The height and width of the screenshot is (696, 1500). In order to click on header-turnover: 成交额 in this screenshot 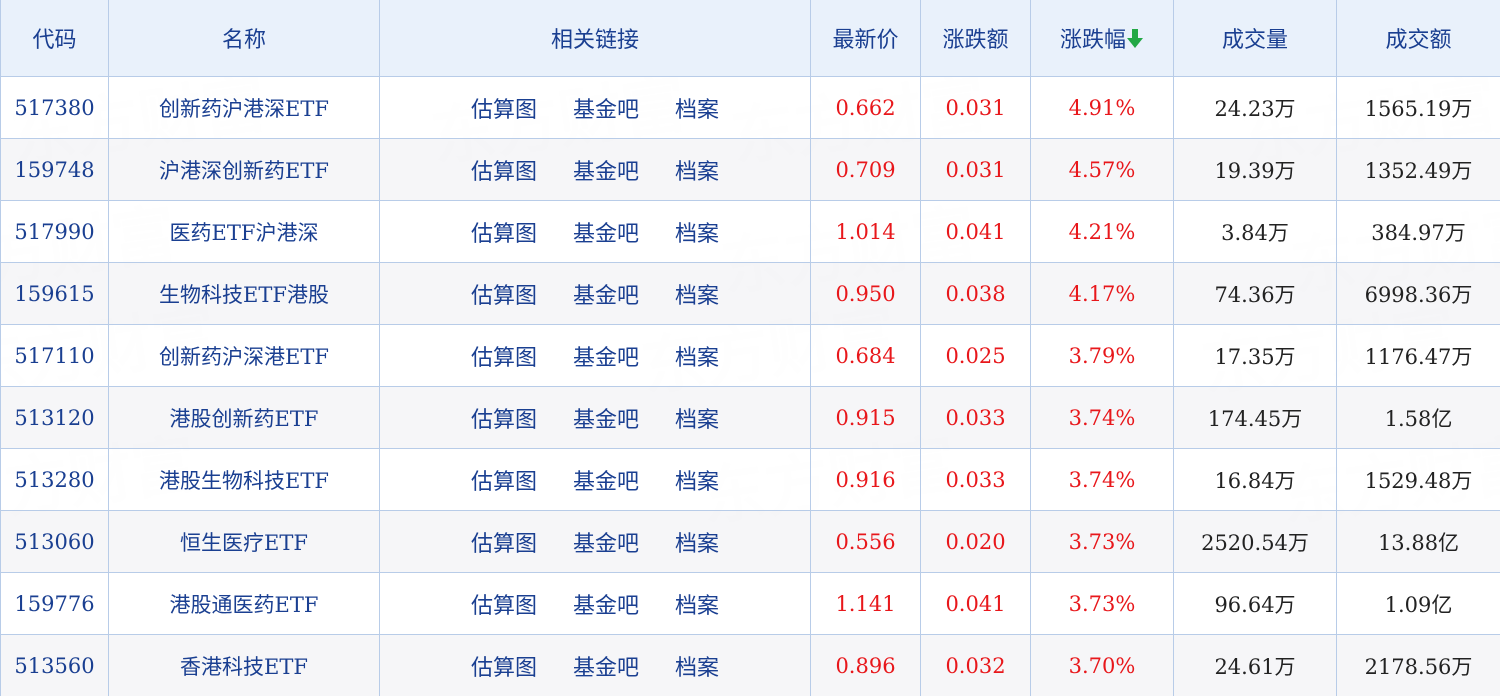, I will do `click(1418, 38)`.